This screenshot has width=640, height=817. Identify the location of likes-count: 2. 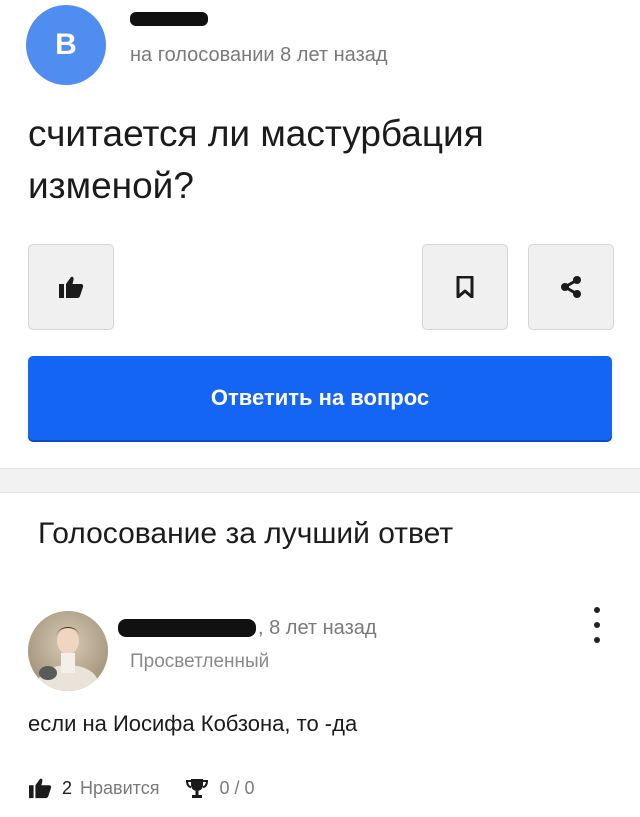
(67, 787).